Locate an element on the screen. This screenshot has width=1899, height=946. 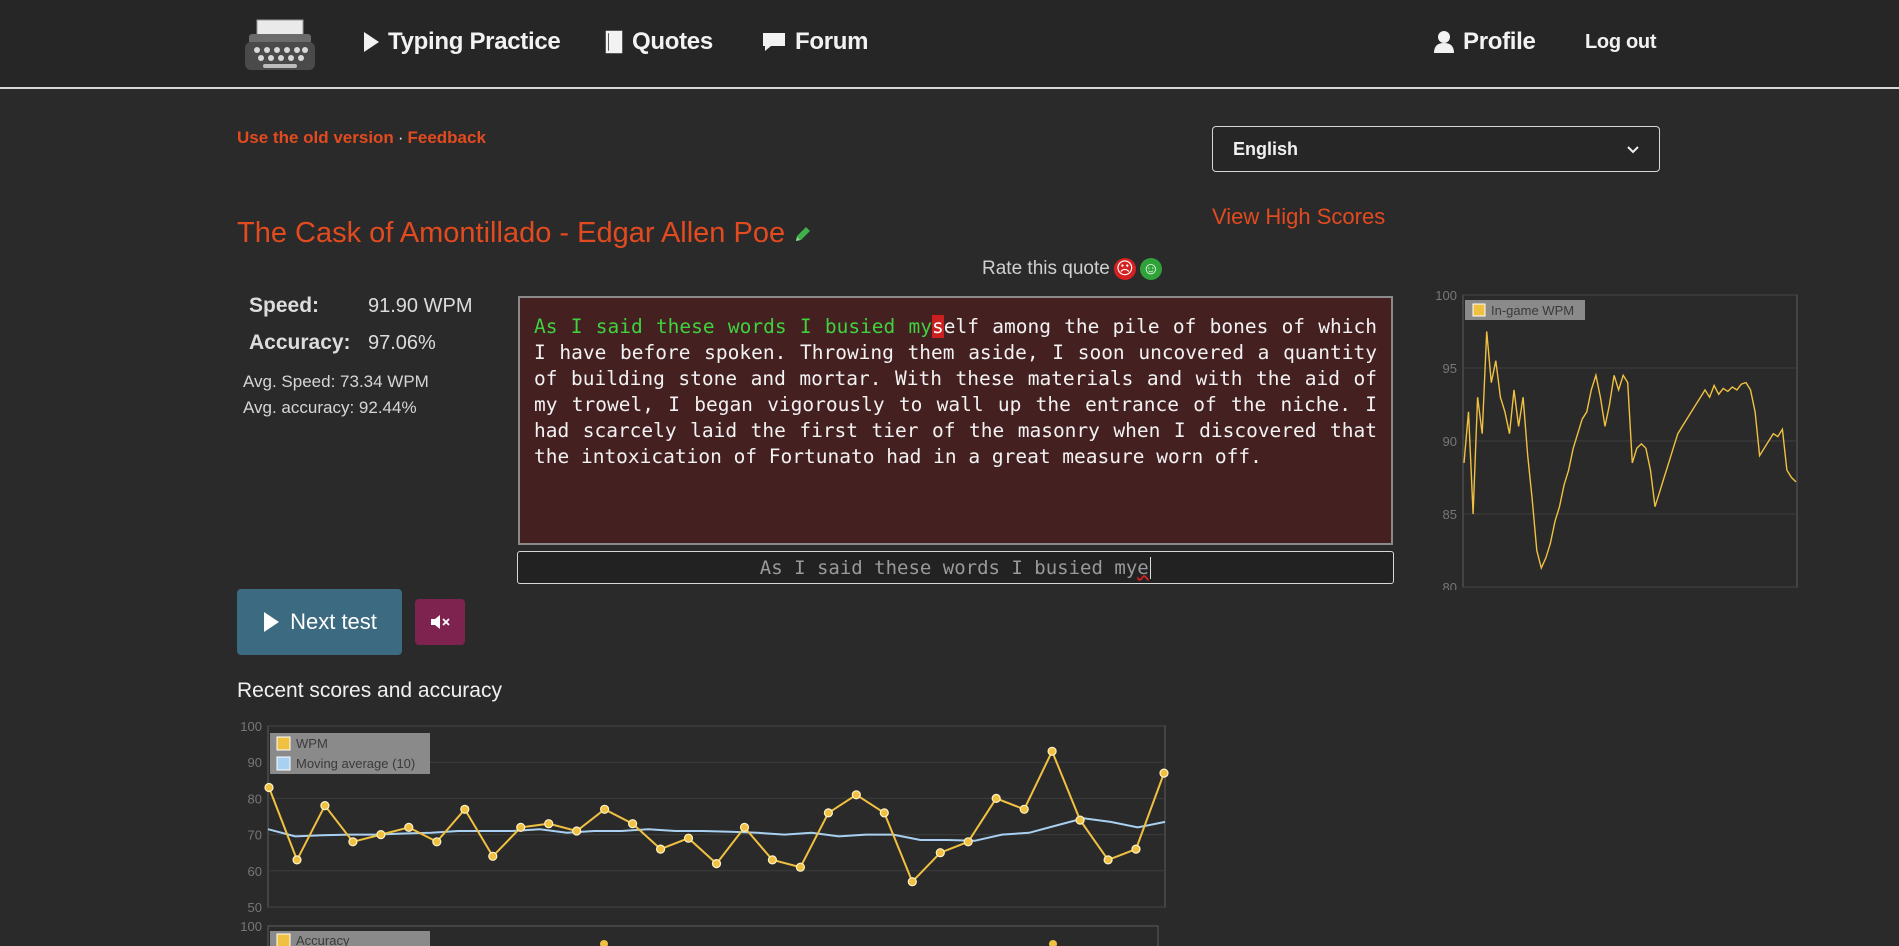
nav-profile-label: Profile is located at coordinates (1499, 41).